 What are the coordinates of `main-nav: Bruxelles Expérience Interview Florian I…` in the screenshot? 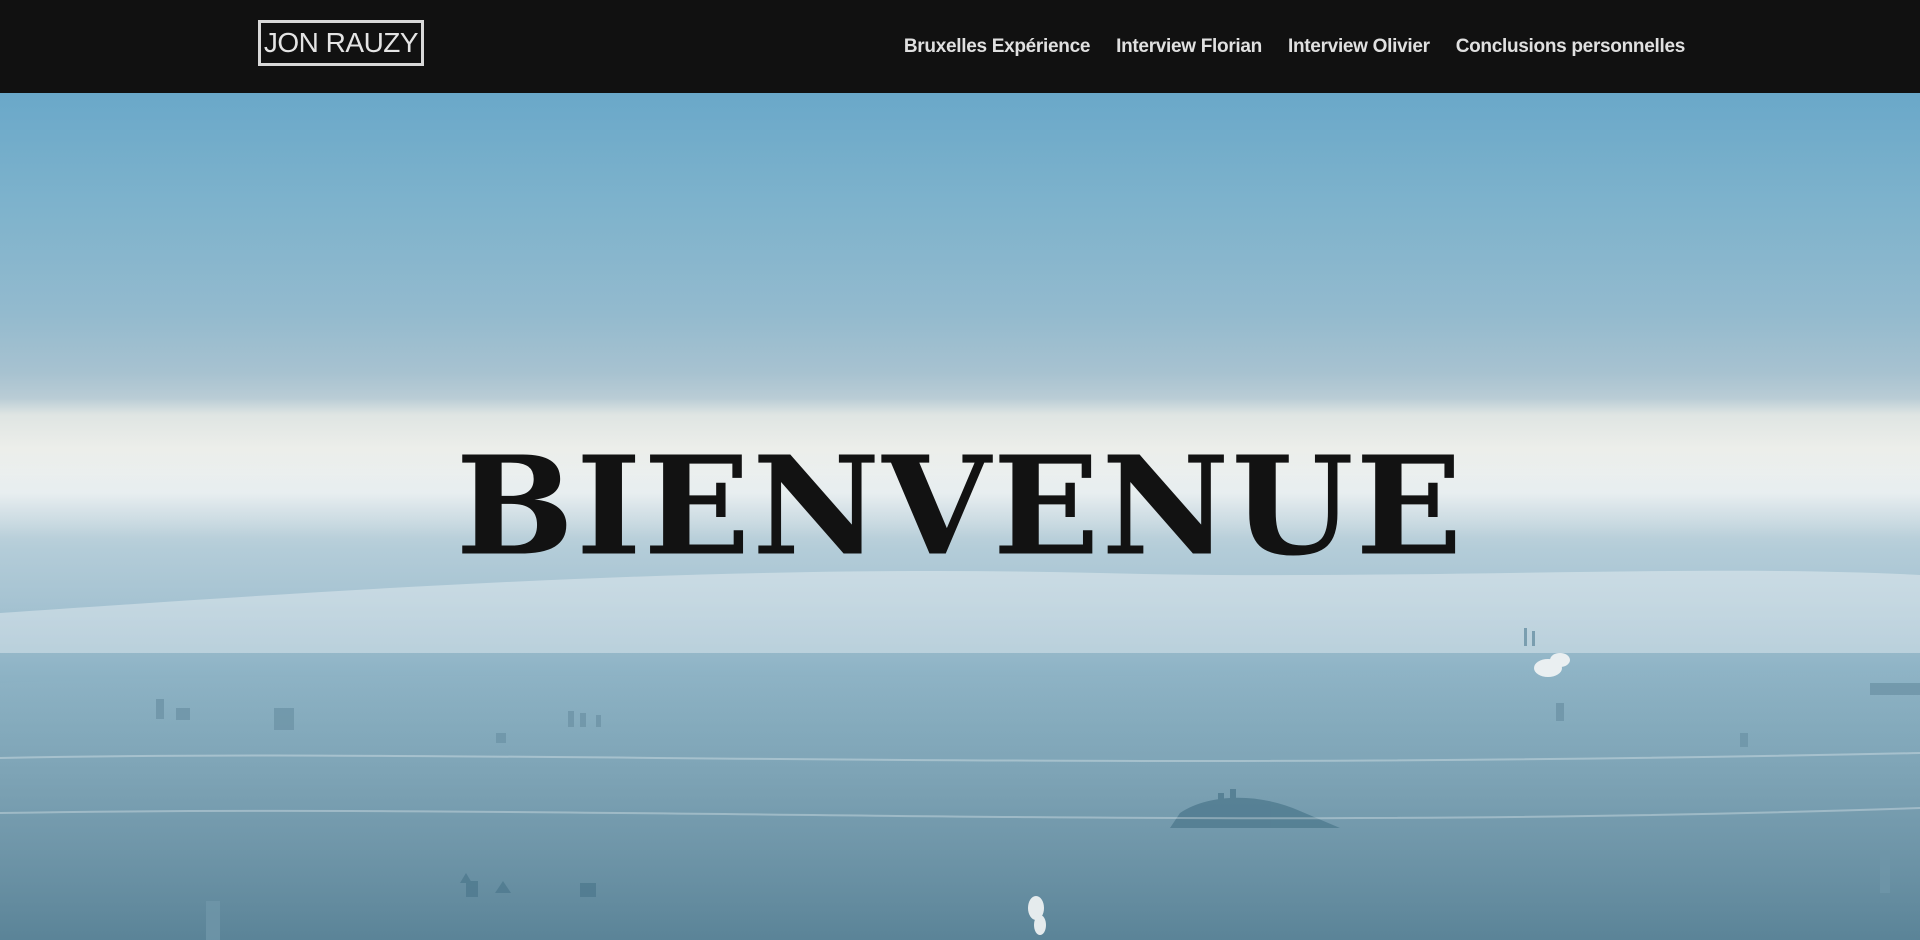 It's located at (1294, 46).